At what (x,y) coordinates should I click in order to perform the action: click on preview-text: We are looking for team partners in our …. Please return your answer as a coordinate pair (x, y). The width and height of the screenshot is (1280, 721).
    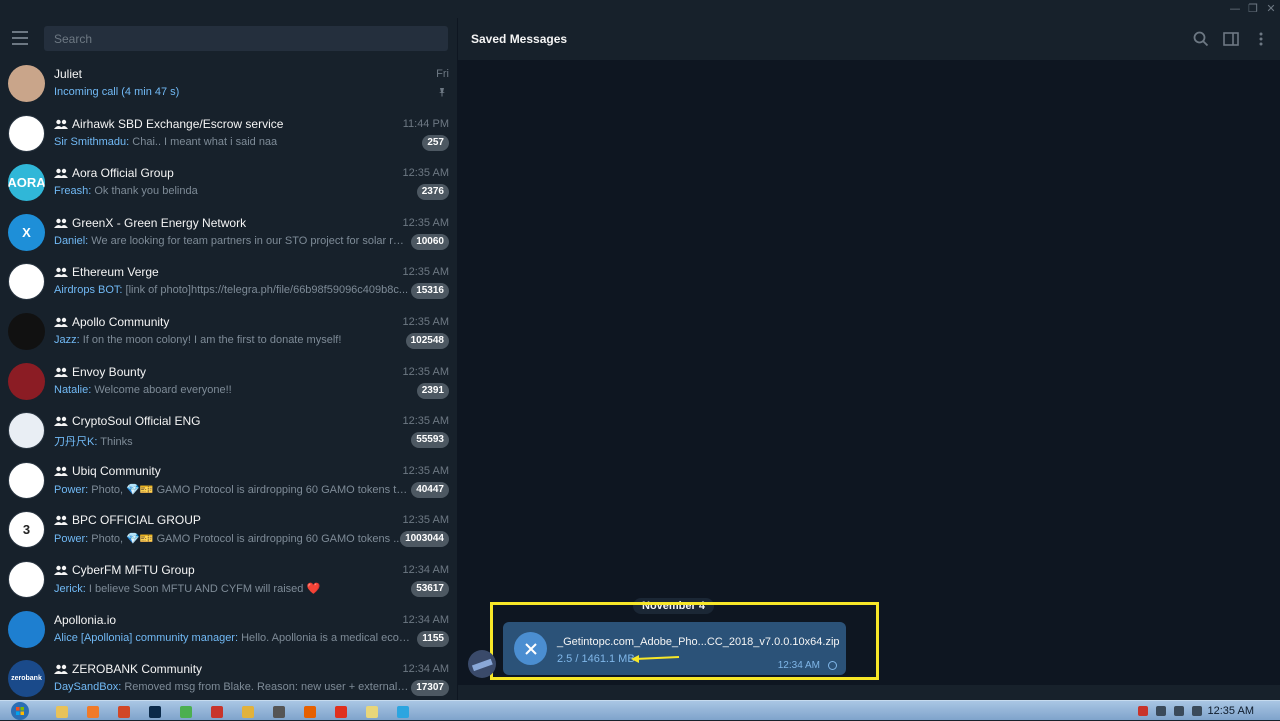
    Looking at the image, I should click on (249, 240).